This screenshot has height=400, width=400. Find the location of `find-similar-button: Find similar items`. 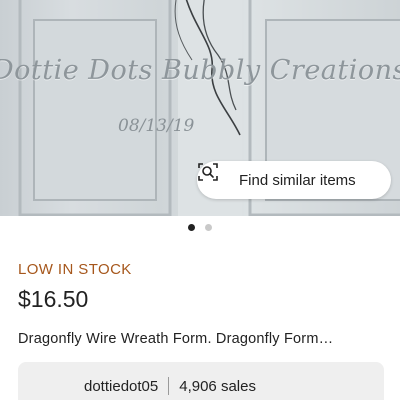

find-similar-button: Find similar items is located at coordinates (294, 180).